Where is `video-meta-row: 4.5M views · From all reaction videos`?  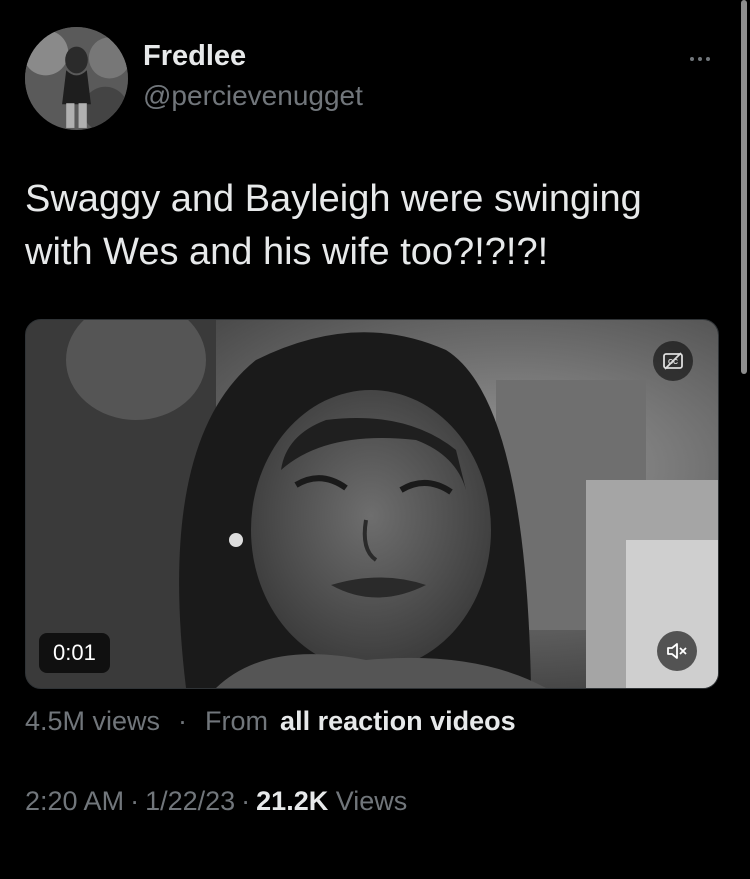
video-meta-row: 4.5M views · From all reaction videos is located at coordinates (270, 721).